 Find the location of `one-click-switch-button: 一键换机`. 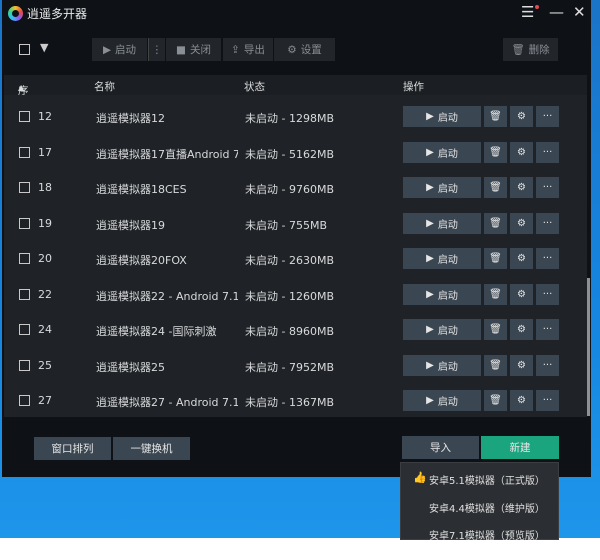

one-click-switch-button: 一键换机 is located at coordinates (151, 448).